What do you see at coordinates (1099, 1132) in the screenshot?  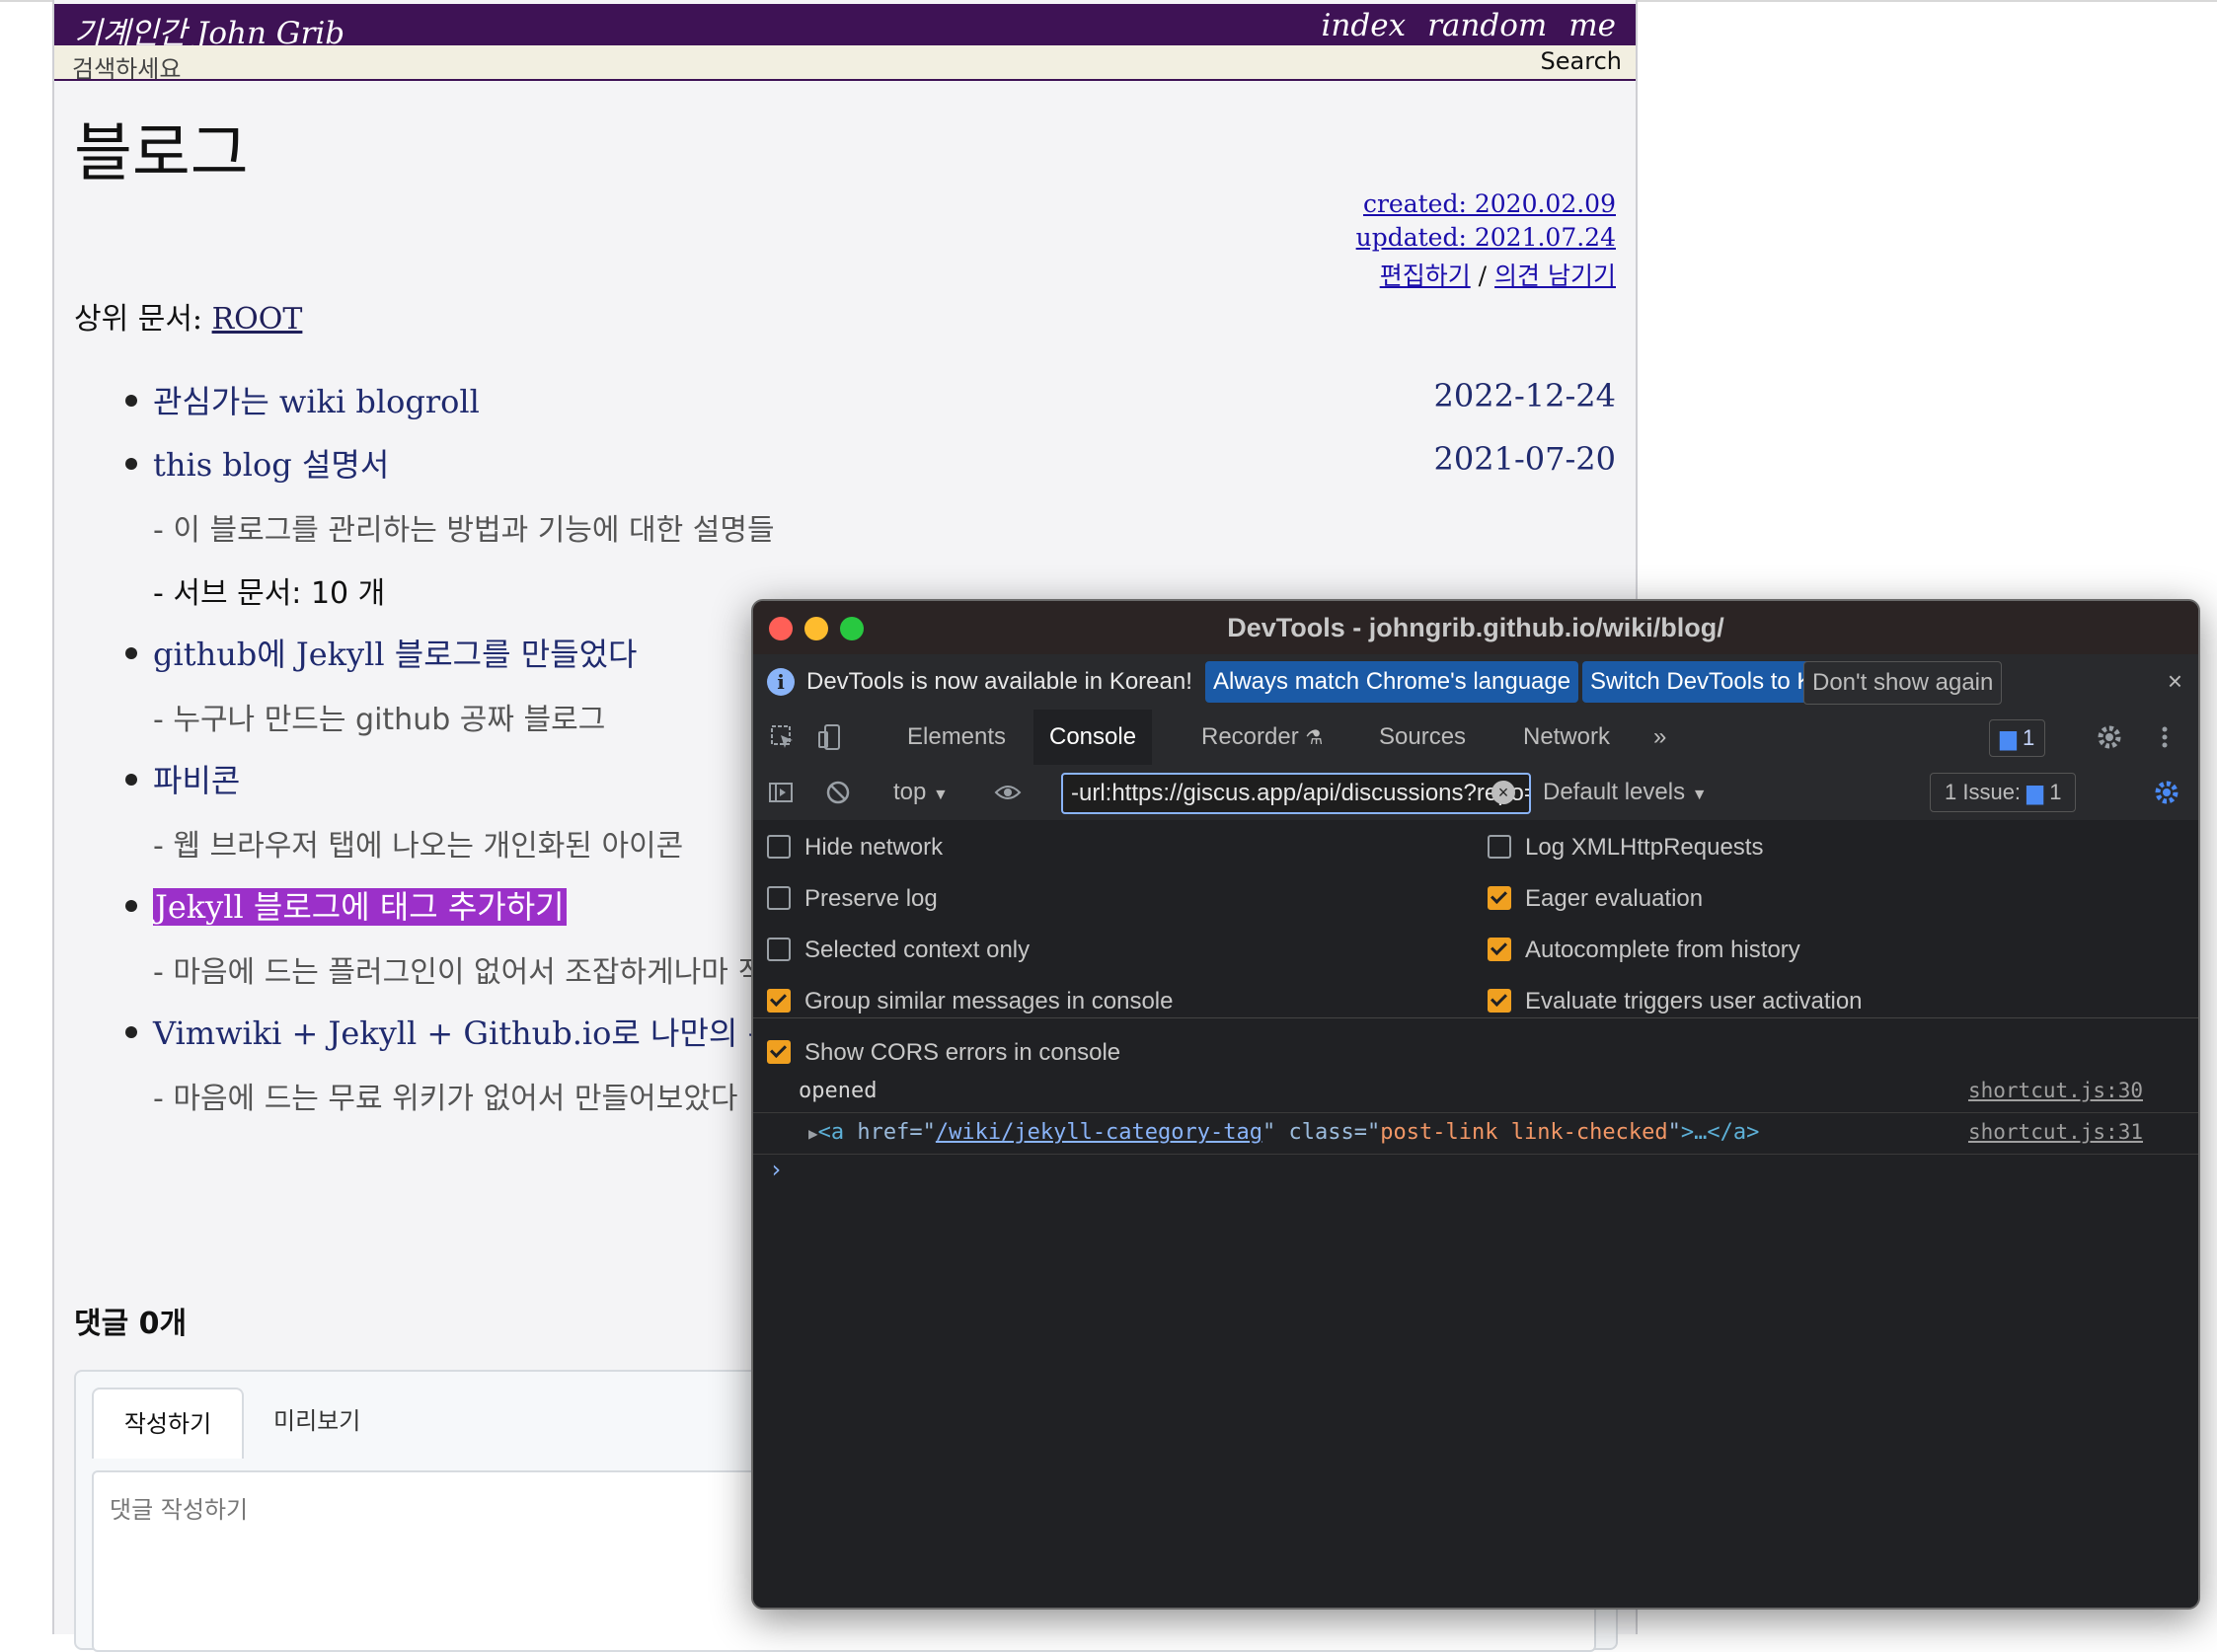 I see `attr-href-value: /wiki/jekyll-category-tag` at bounding box center [1099, 1132].